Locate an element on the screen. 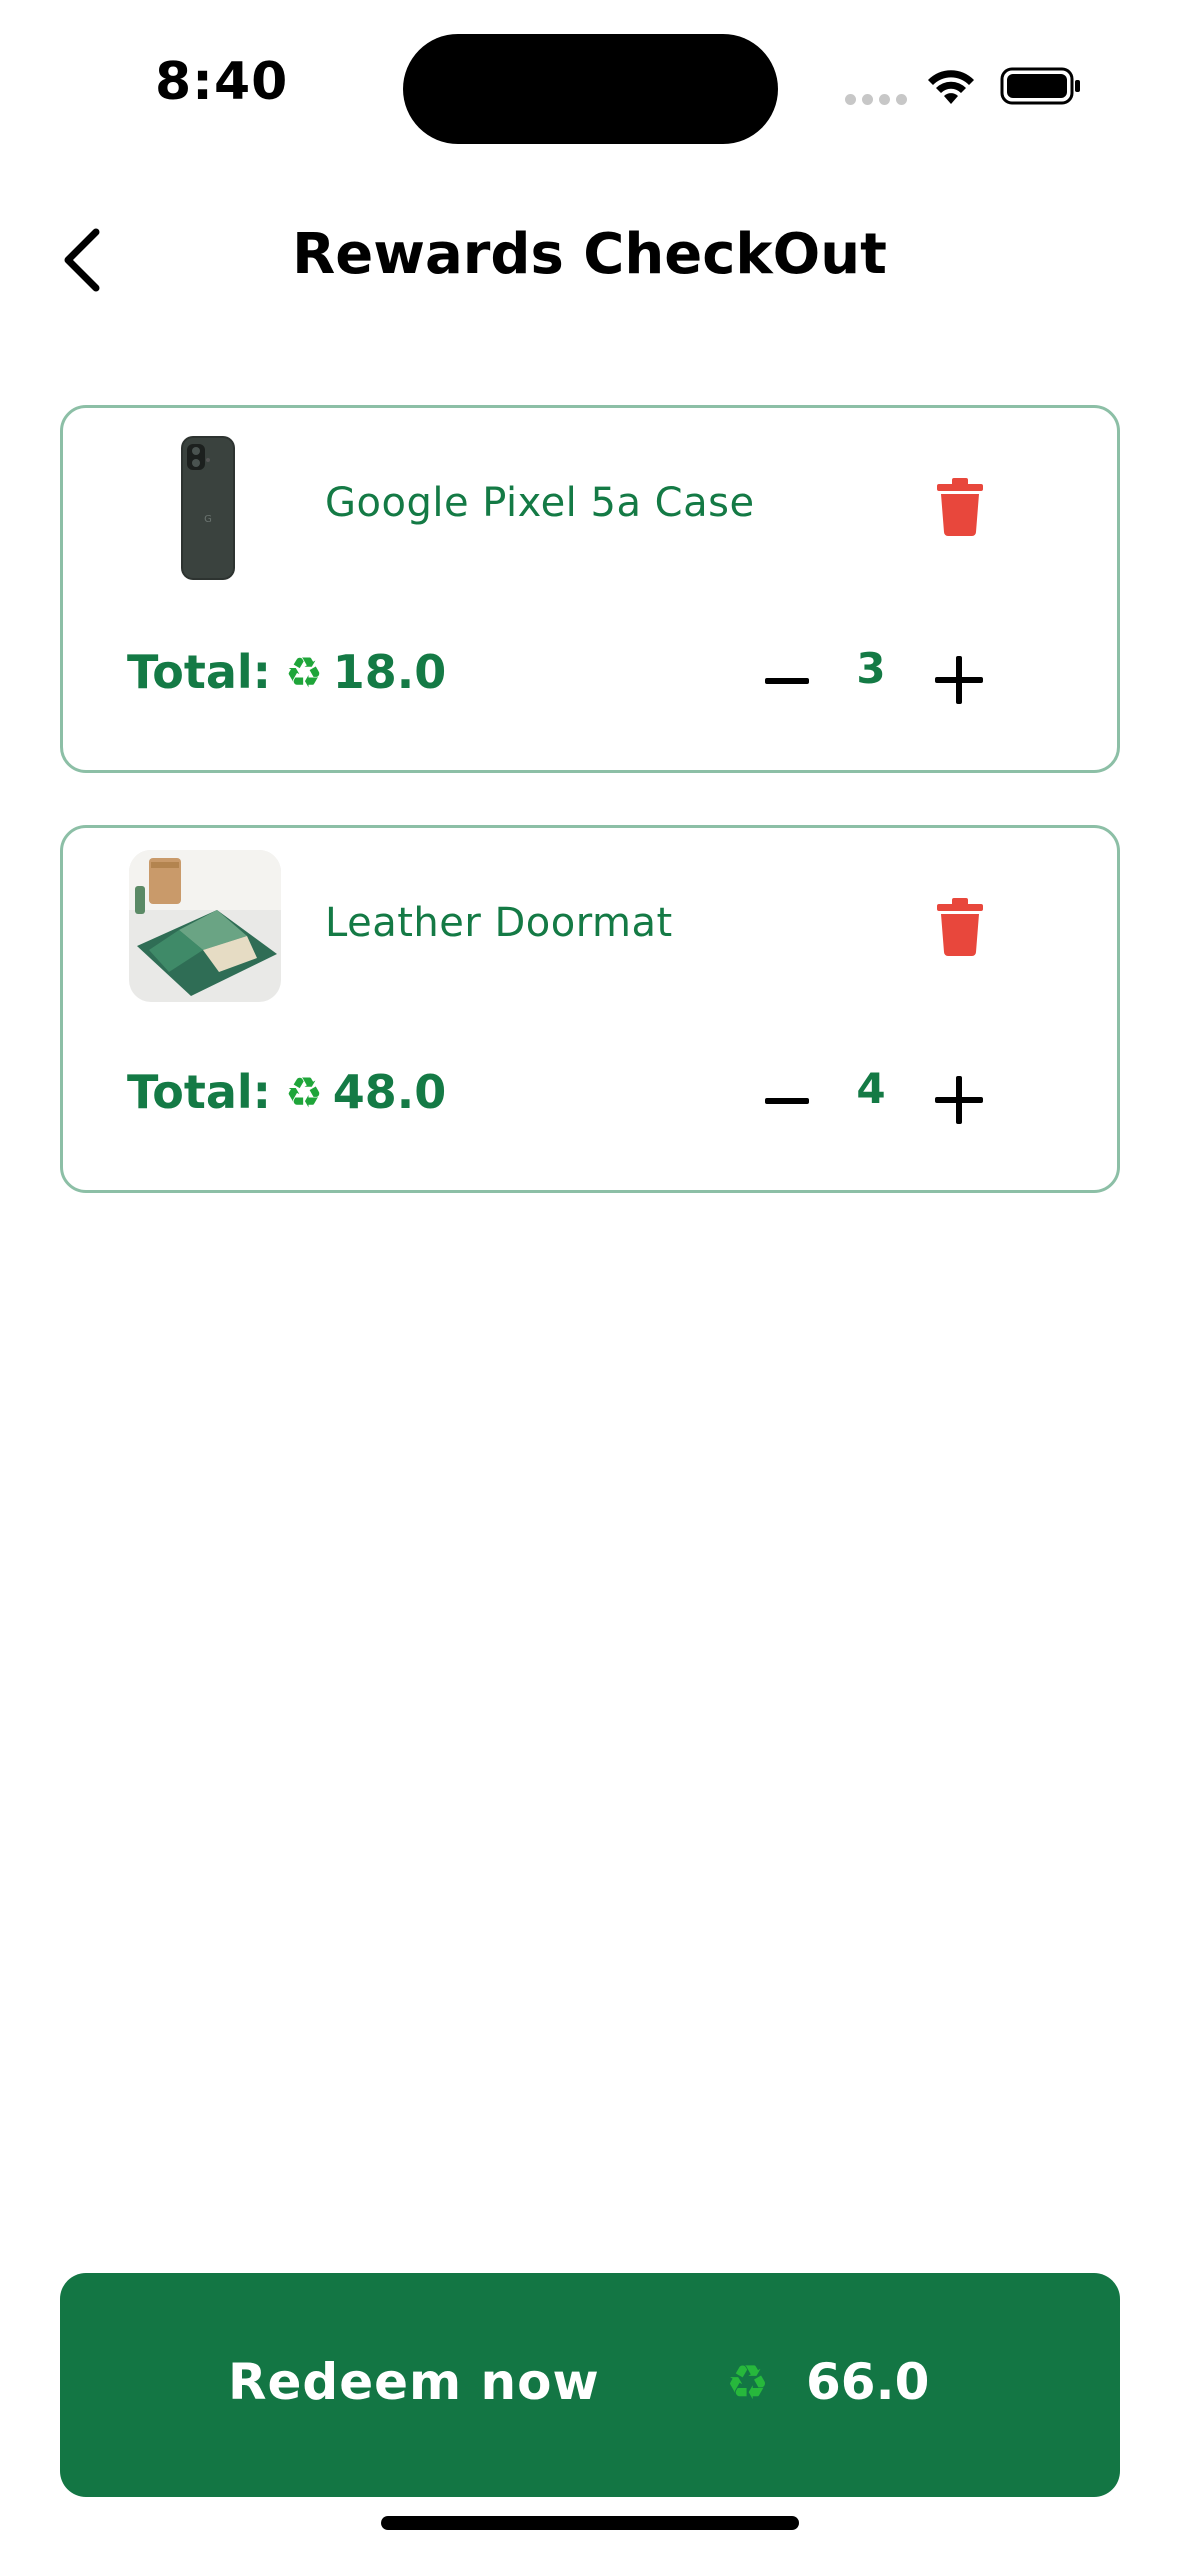 The height and width of the screenshot is (2556, 1179). battery-icon is located at coordinates (1040, 86).